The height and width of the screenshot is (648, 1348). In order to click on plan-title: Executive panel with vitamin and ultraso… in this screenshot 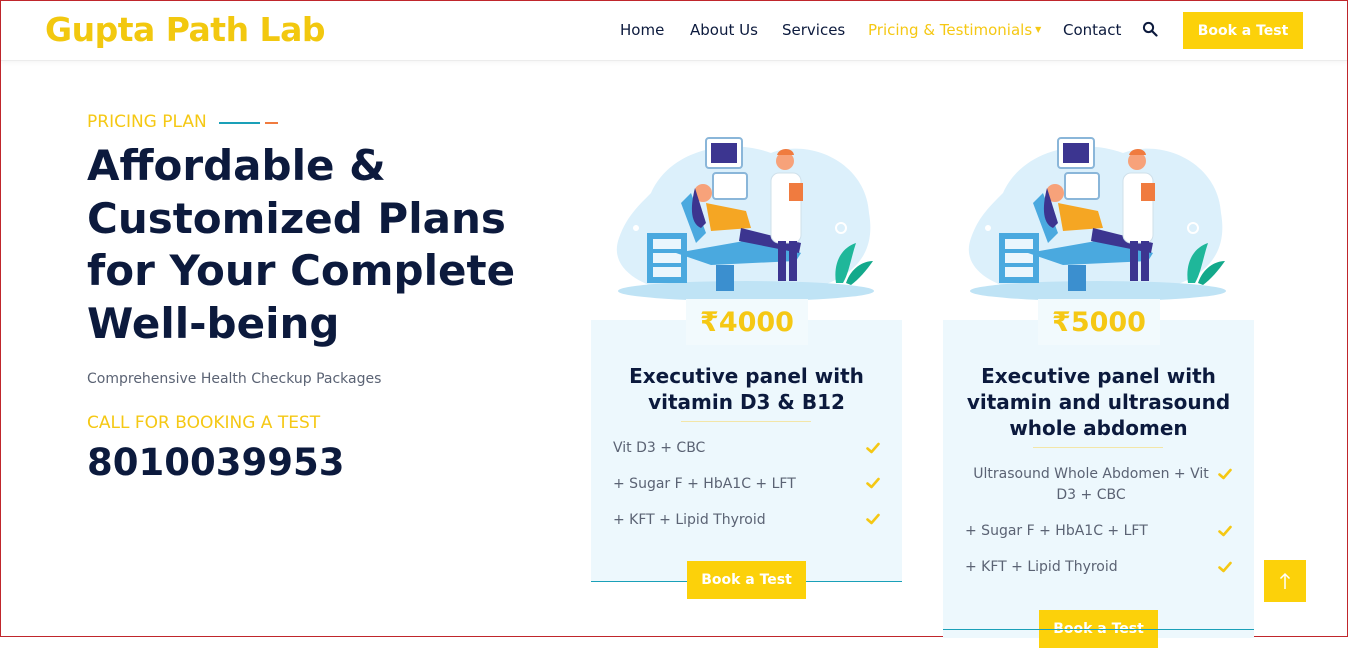, I will do `click(1098, 402)`.